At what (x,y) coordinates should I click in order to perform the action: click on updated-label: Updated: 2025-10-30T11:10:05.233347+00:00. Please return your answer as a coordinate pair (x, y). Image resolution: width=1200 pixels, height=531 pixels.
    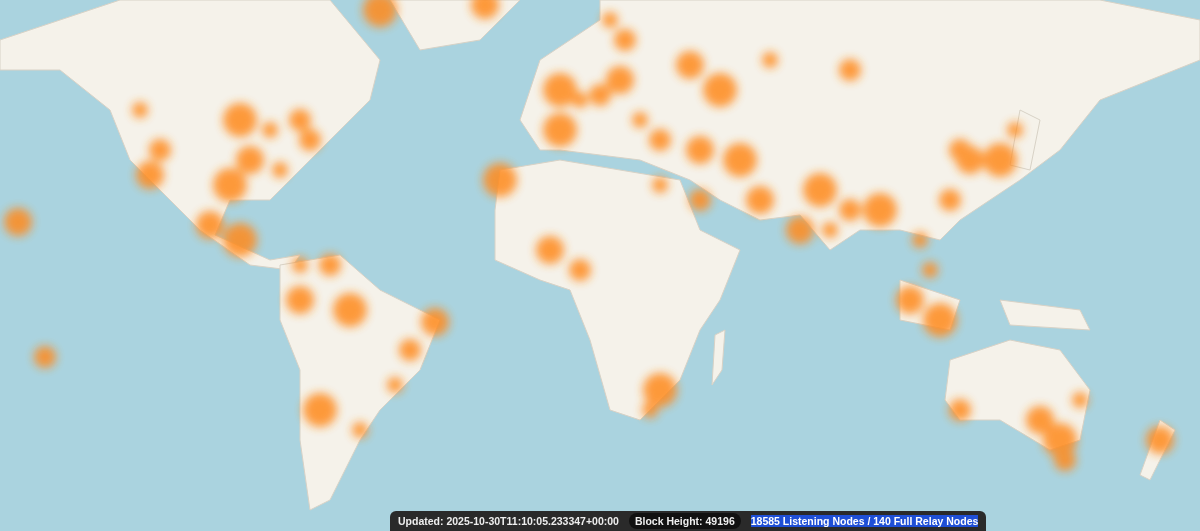
    Looking at the image, I should click on (508, 521).